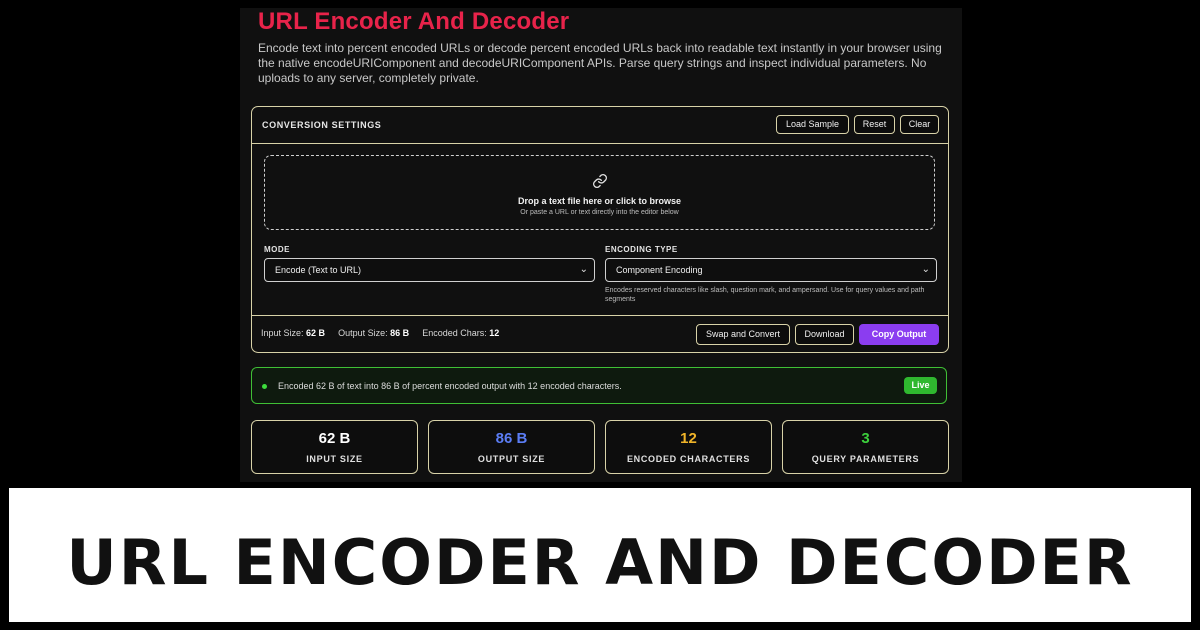  What do you see at coordinates (334, 438) in the screenshot?
I see `stat-card-value: 62 B` at bounding box center [334, 438].